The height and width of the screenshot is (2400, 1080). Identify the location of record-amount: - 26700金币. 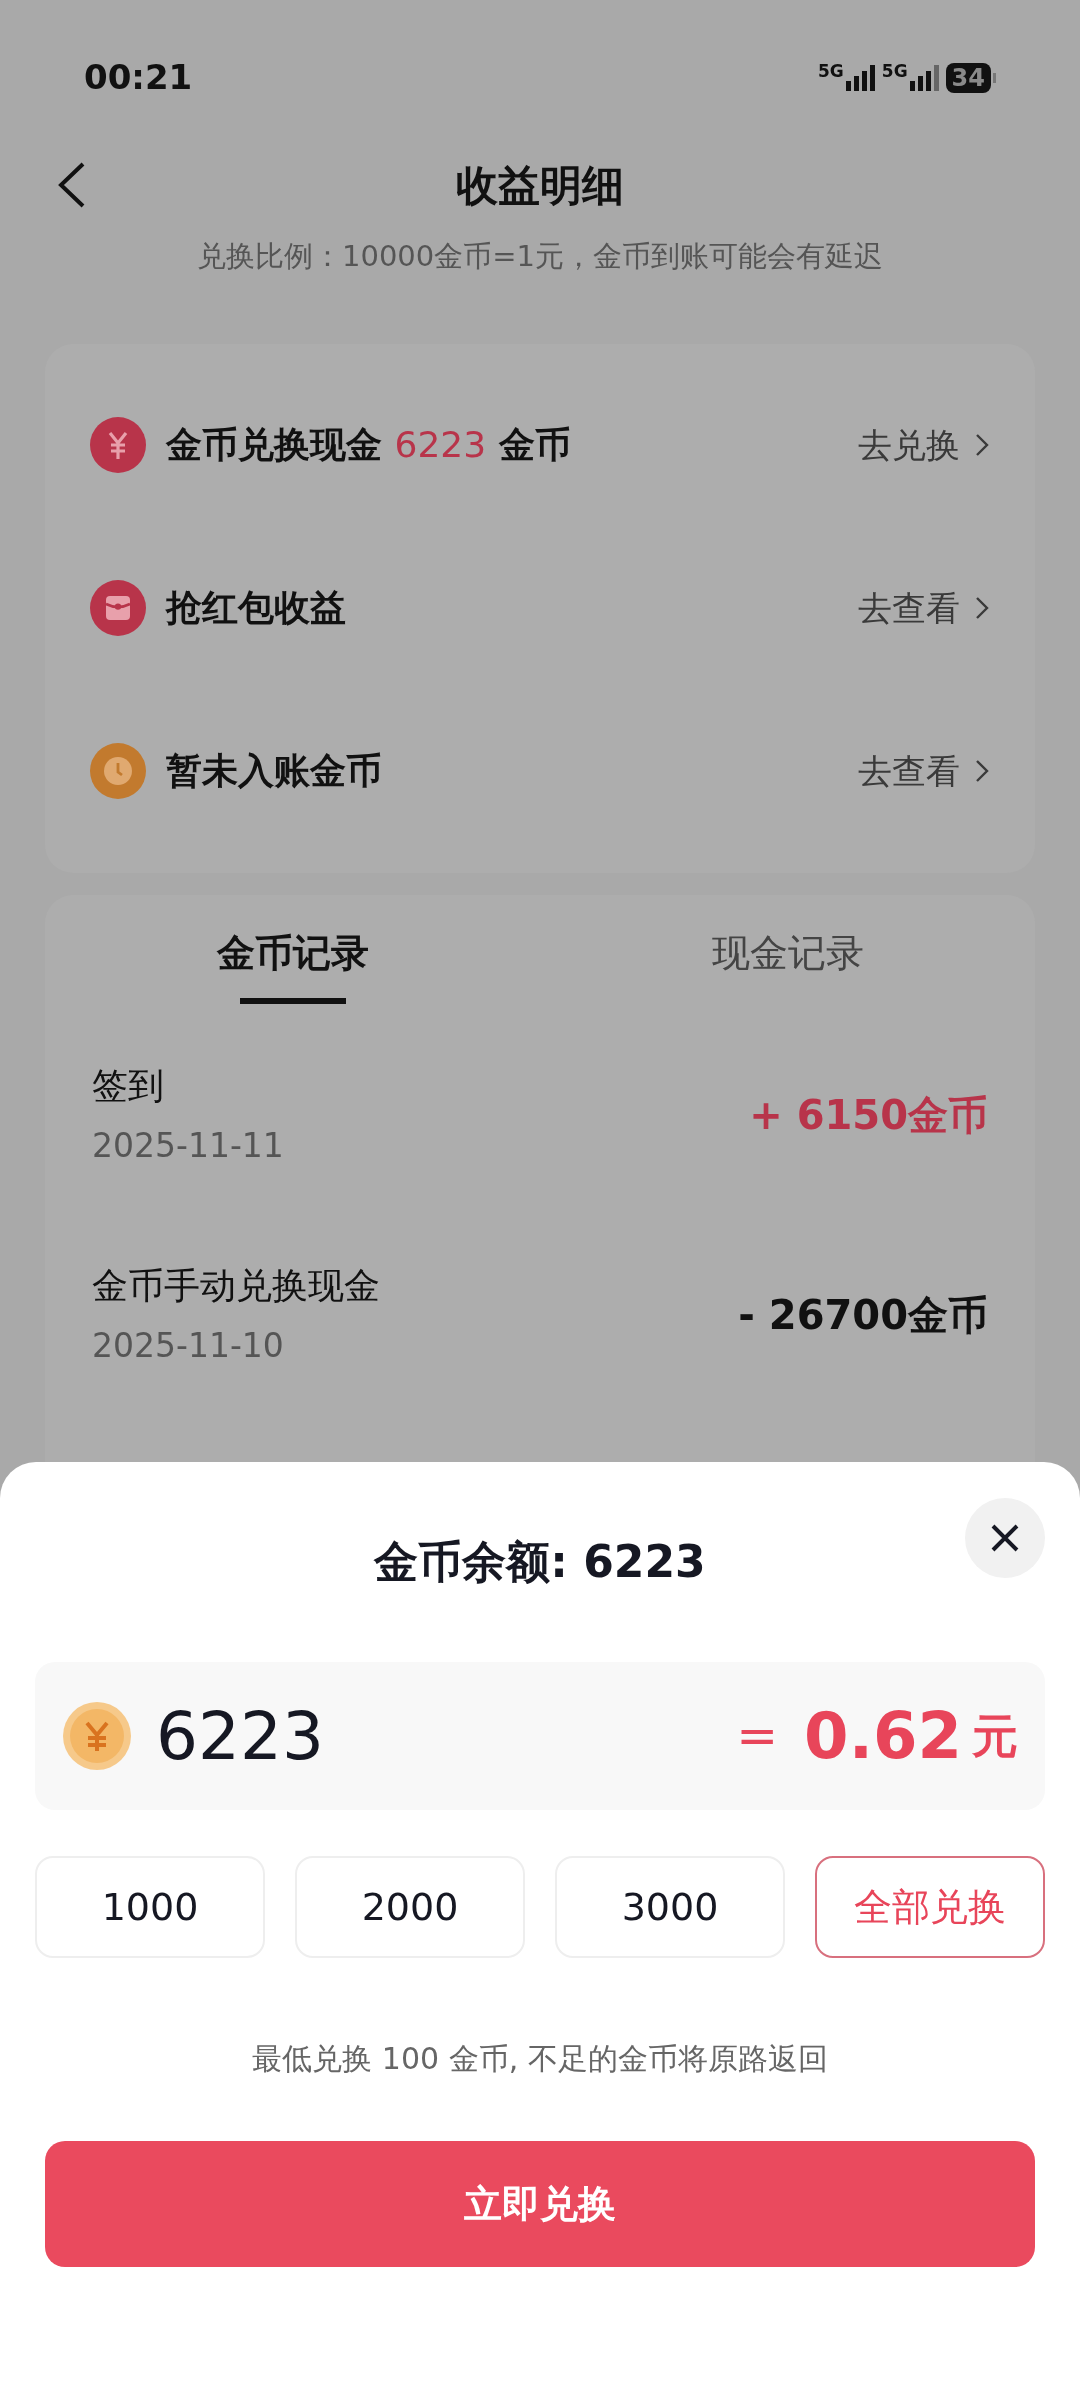
(863, 1315).